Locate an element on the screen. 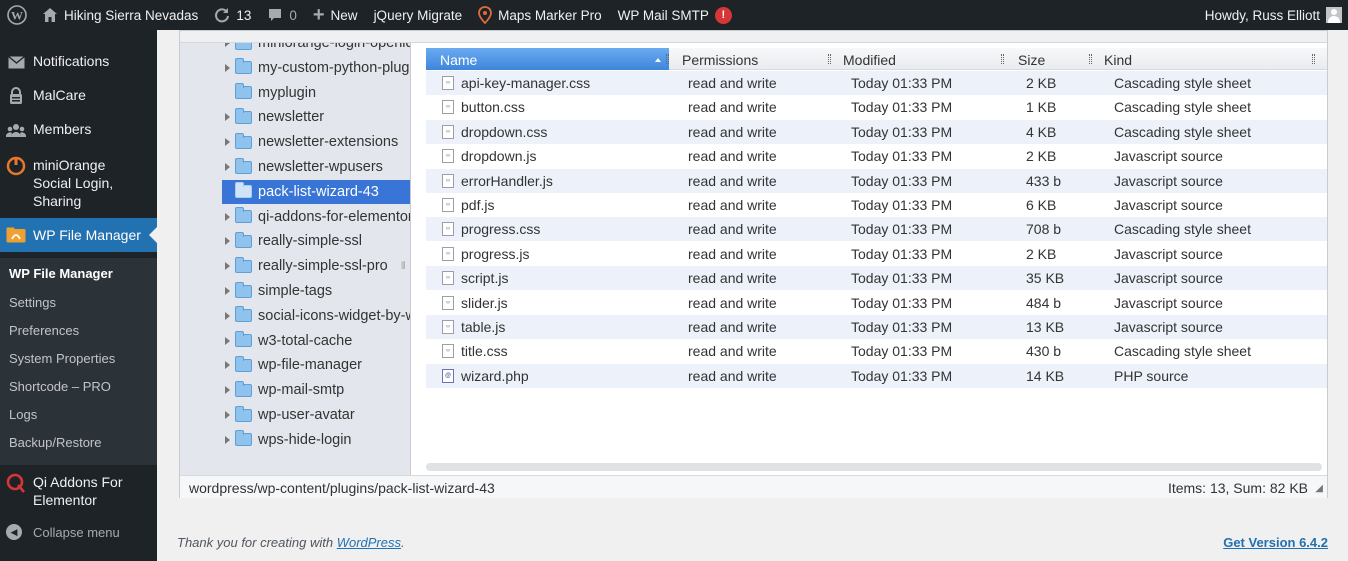  tree-folder-item: wp-file-manager is located at coordinates (295, 365).